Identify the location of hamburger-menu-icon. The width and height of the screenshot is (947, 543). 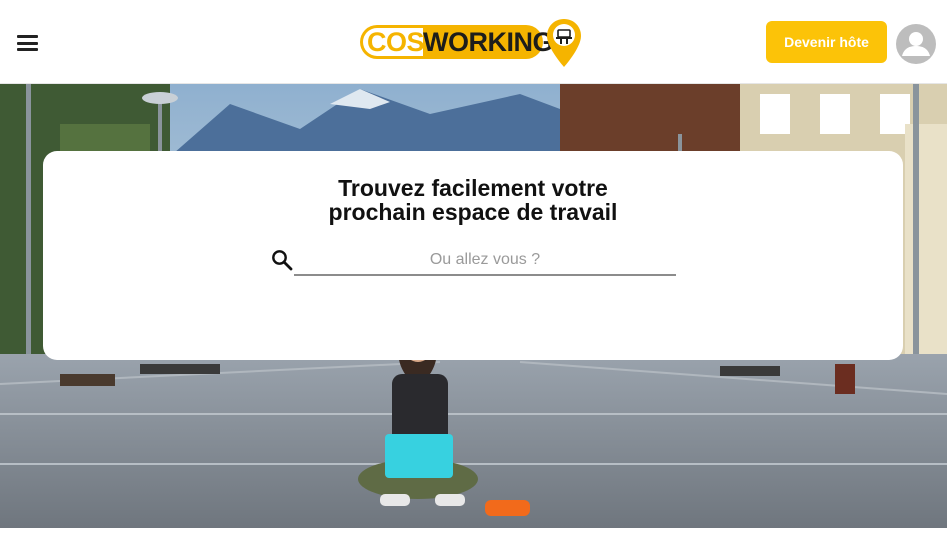
(27, 43).